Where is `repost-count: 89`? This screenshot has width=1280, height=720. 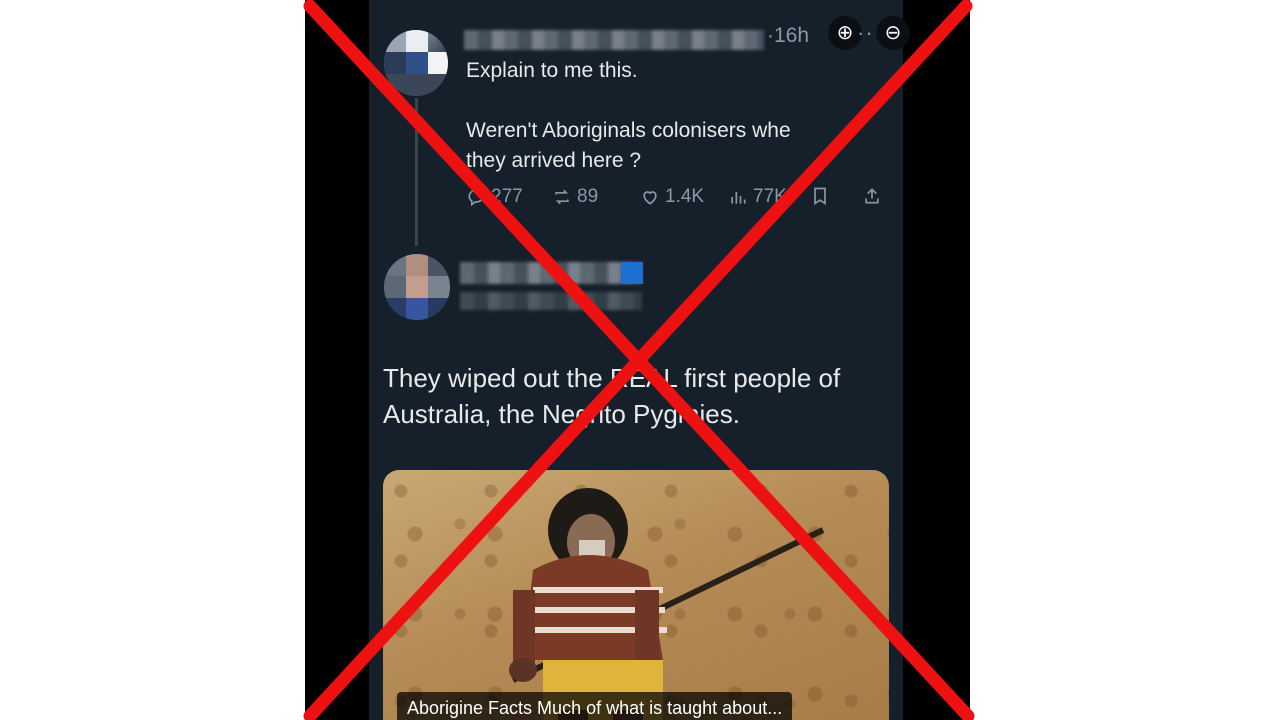
repost-count: 89 is located at coordinates (588, 196).